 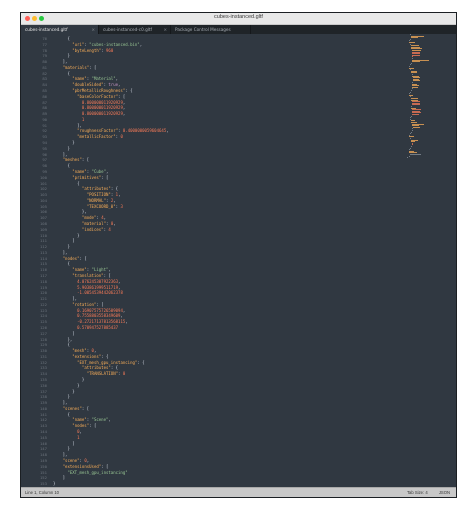 What do you see at coordinates (82, 419) in the screenshot?
I see `code-line: "name": "Scene",` at bounding box center [82, 419].